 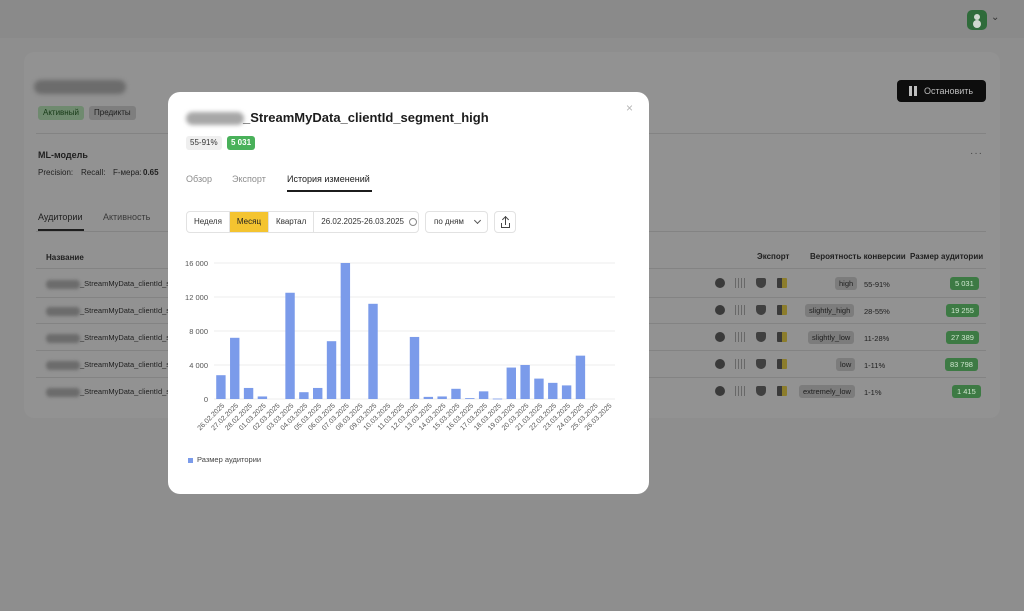 What do you see at coordinates (329, 191) in the screenshot?
I see `tab-underline` at bounding box center [329, 191].